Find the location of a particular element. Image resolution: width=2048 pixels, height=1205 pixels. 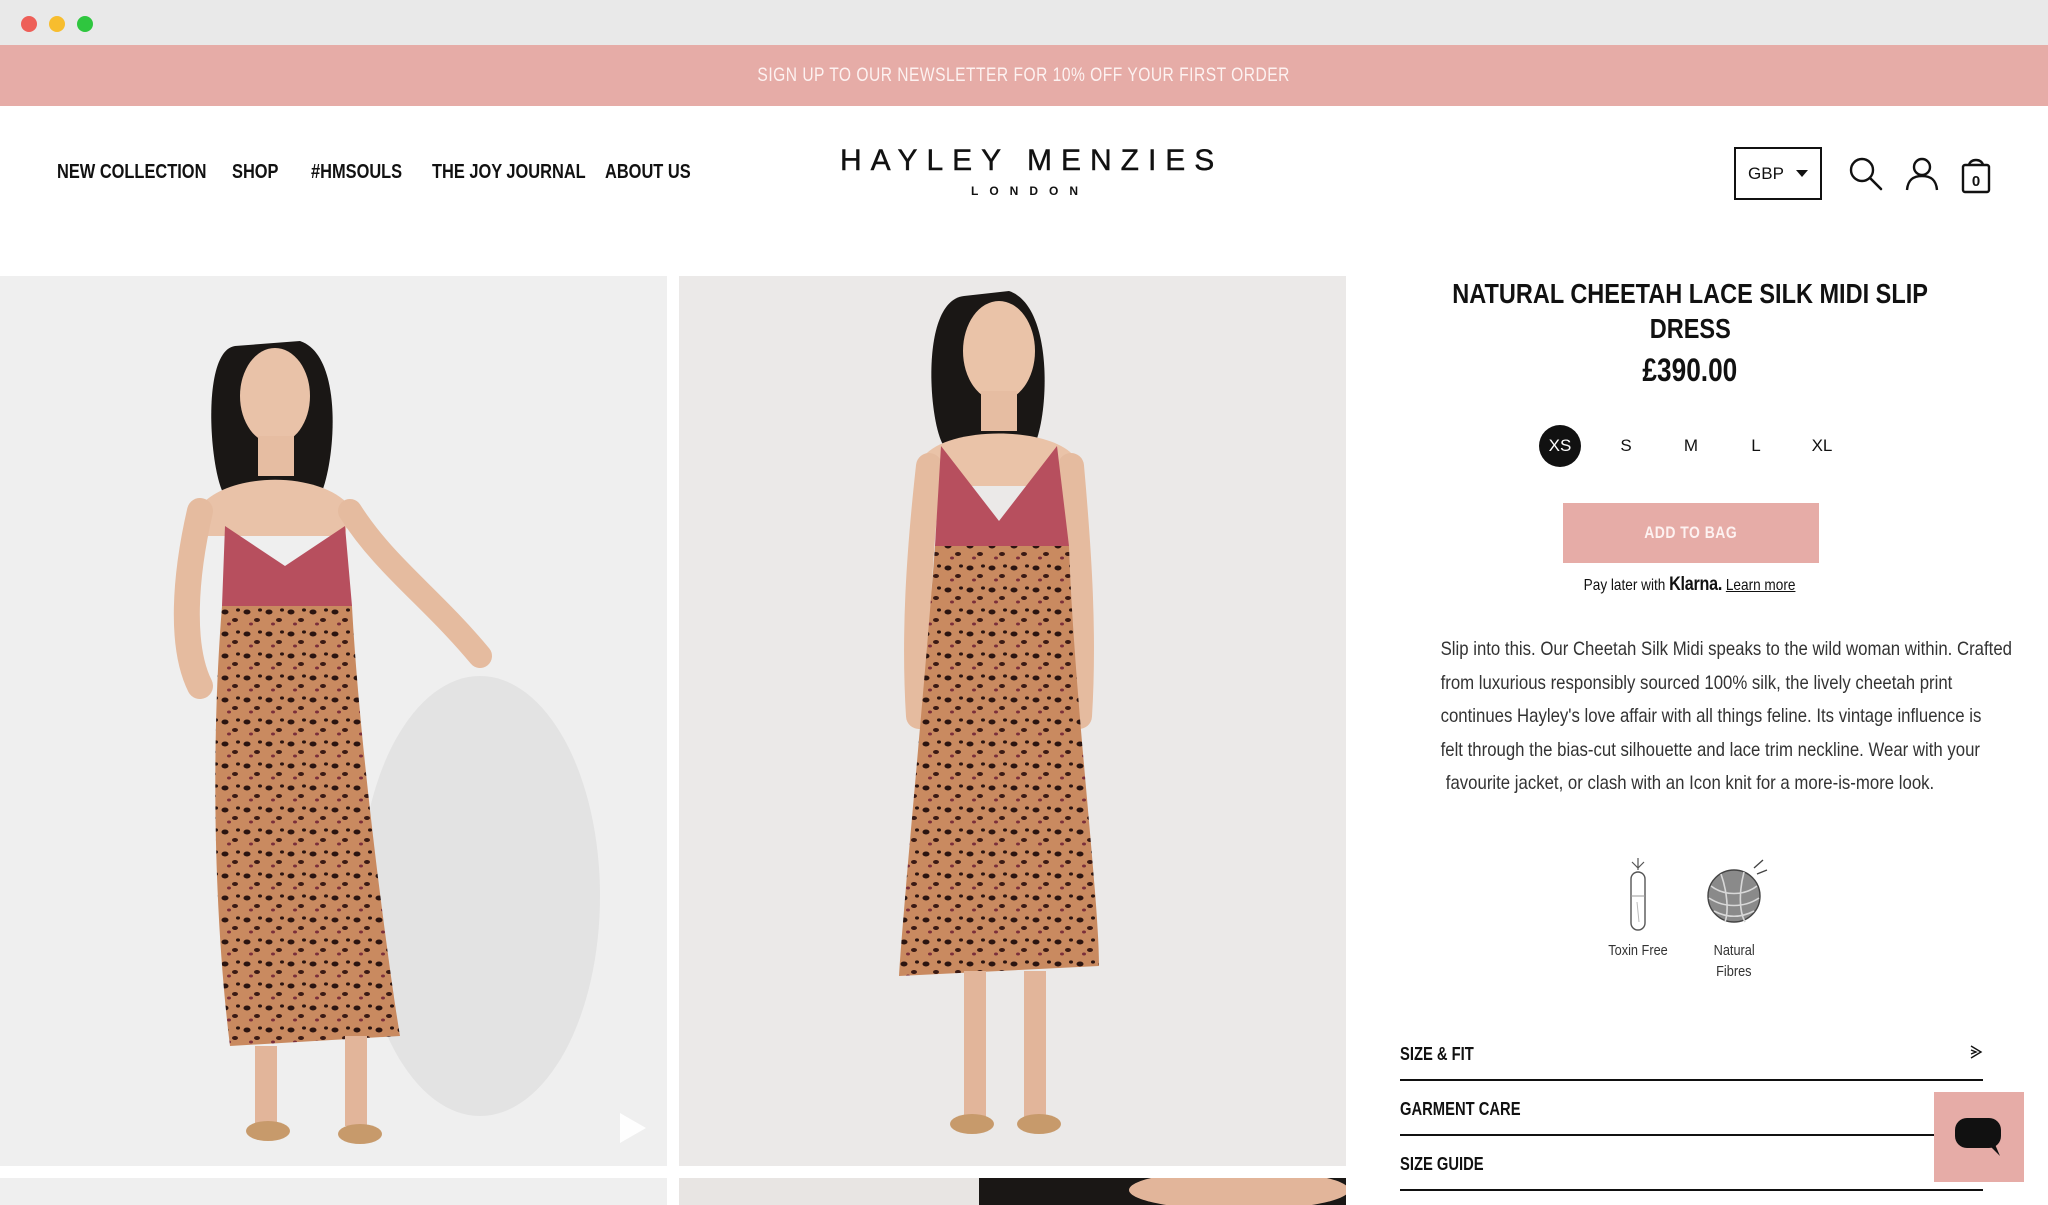

chevron-right-icon is located at coordinates (1976, 1052).